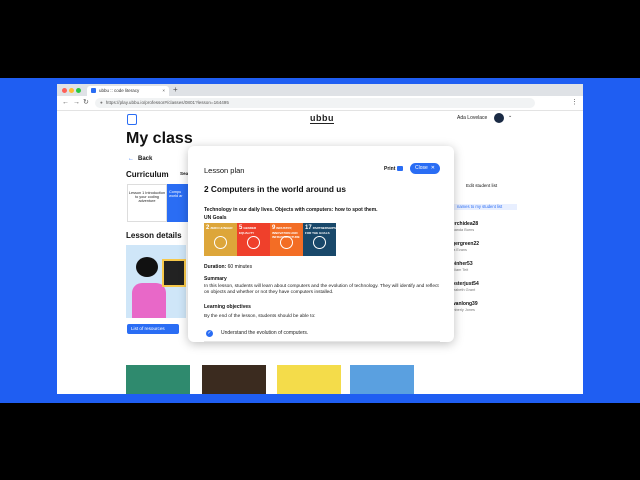 The height and width of the screenshot is (480, 640). What do you see at coordinates (472, 118) in the screenshot?
I see `user-name: Ada Lovelace` at bounding box center [472, 118].